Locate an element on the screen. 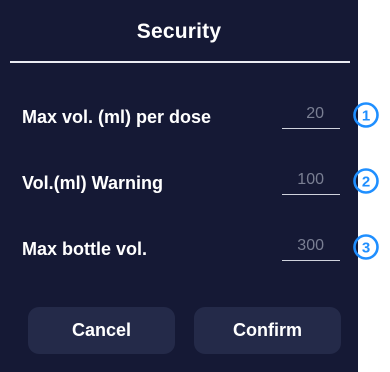  confirm-button: Confirm is located at coordinates (267, 330).